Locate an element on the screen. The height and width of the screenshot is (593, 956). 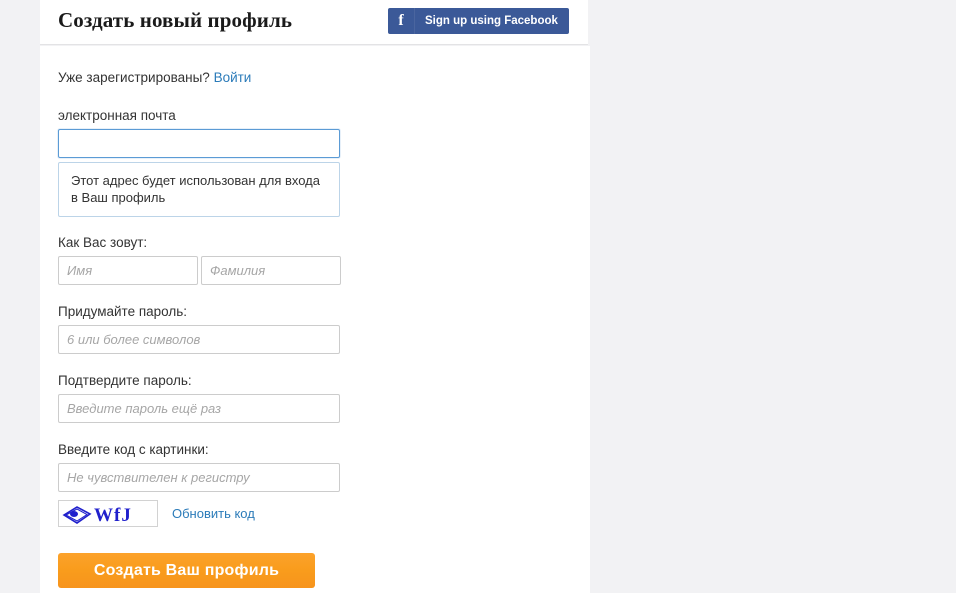
captcha-label: Введите код с картинки: is located at coordinates (133, 449).